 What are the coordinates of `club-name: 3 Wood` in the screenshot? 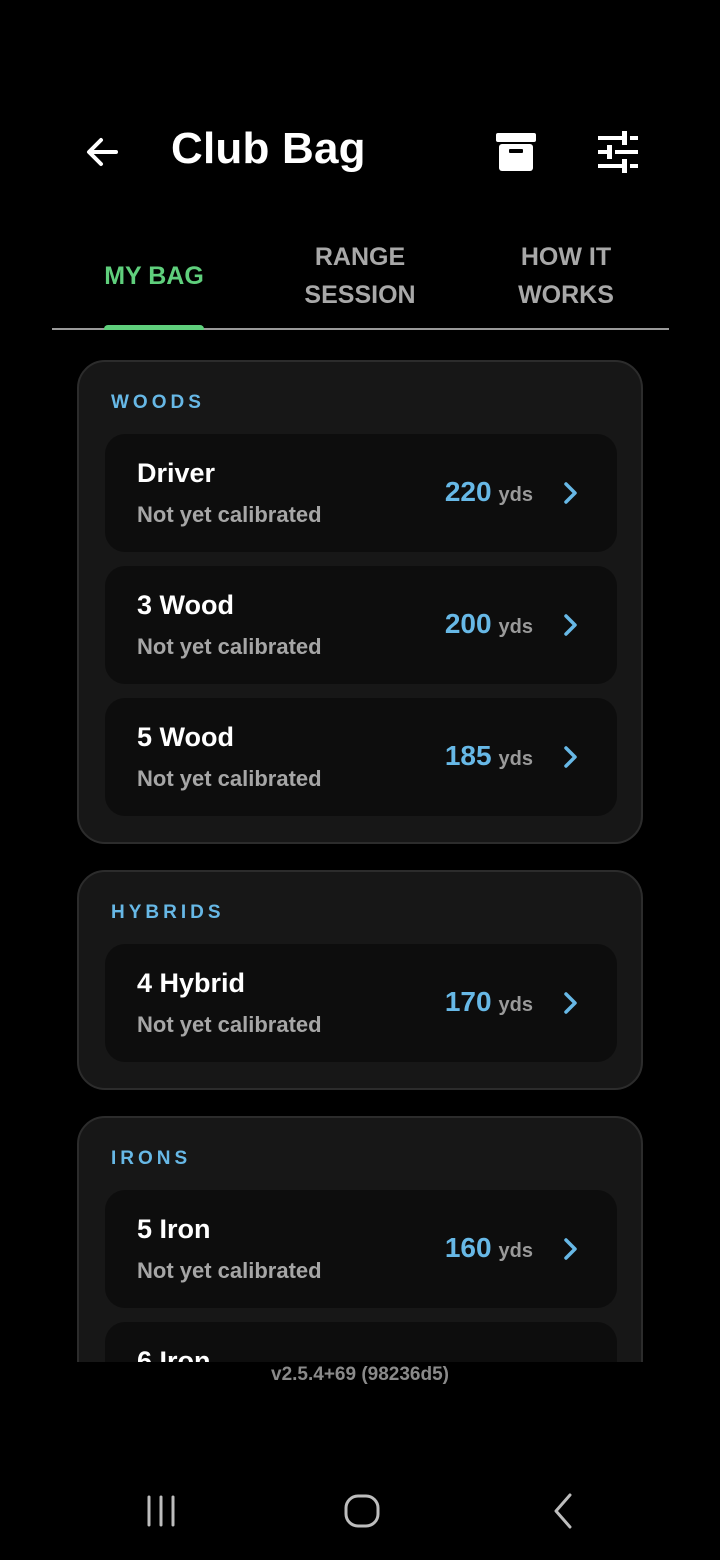 It's located at (185, 605).